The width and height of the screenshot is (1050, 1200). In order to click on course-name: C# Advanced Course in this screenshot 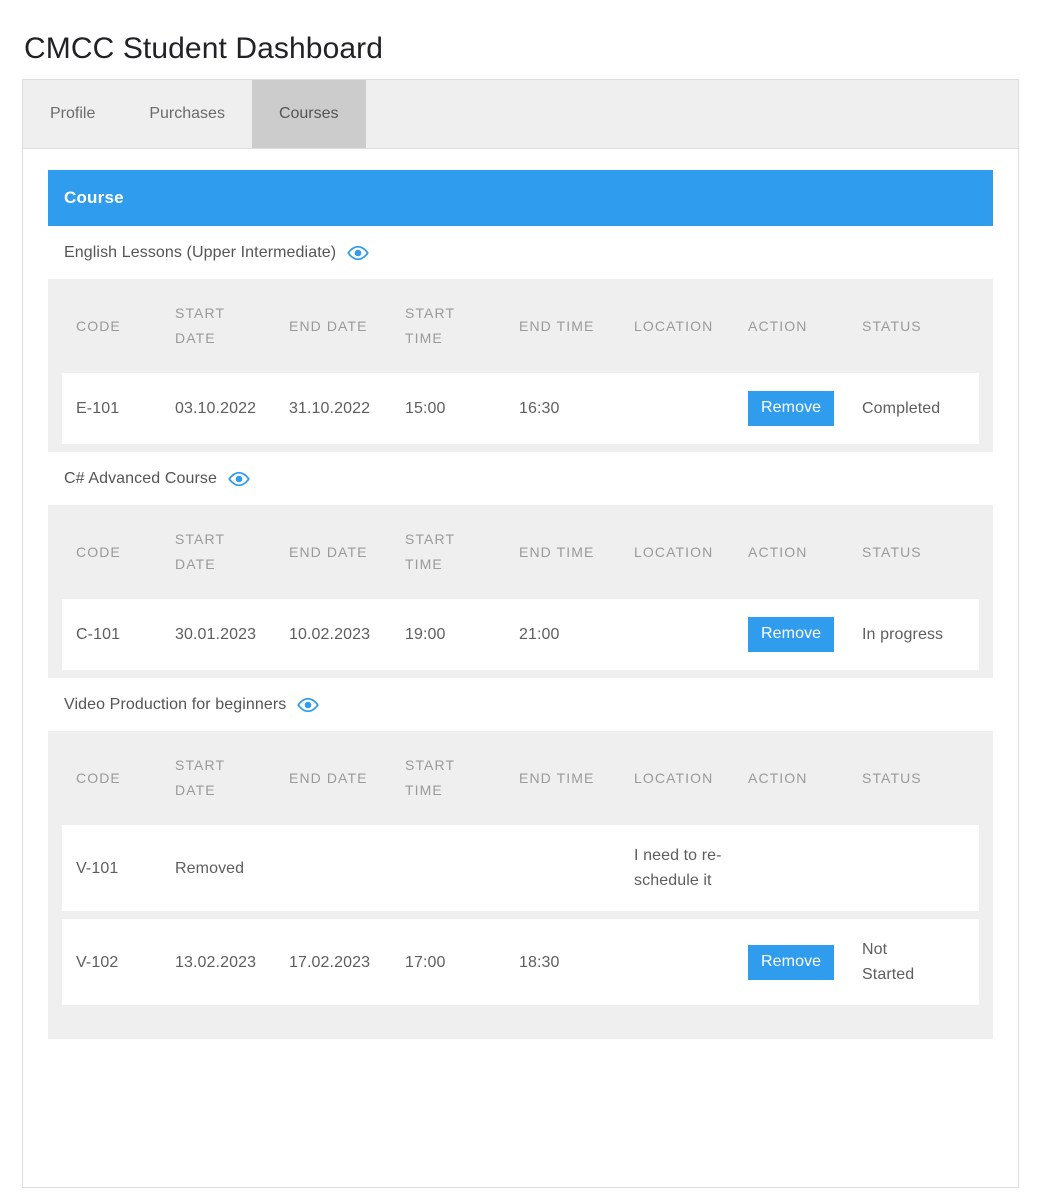, I will do `click(141, 478)`.